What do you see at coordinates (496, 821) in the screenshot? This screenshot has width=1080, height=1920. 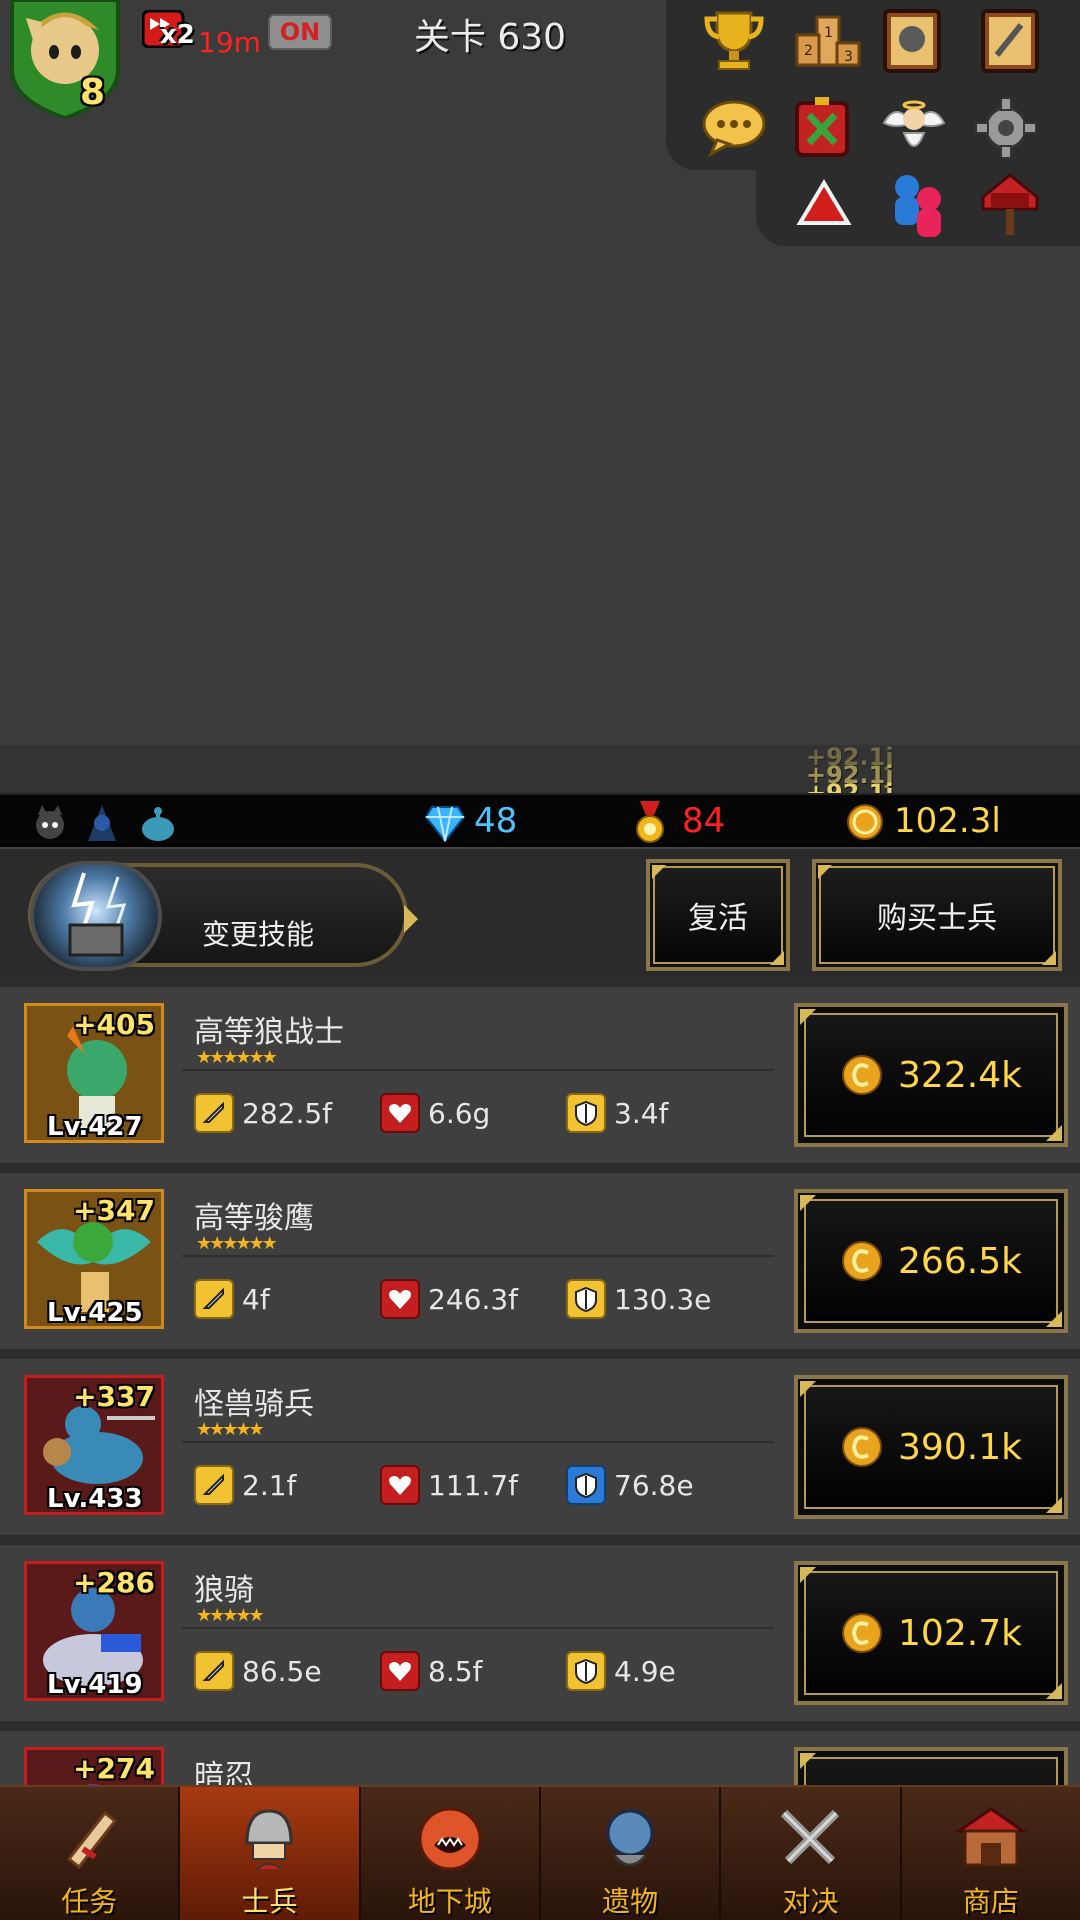 I see `gem-count: 48` at bounding box center [496, 821].